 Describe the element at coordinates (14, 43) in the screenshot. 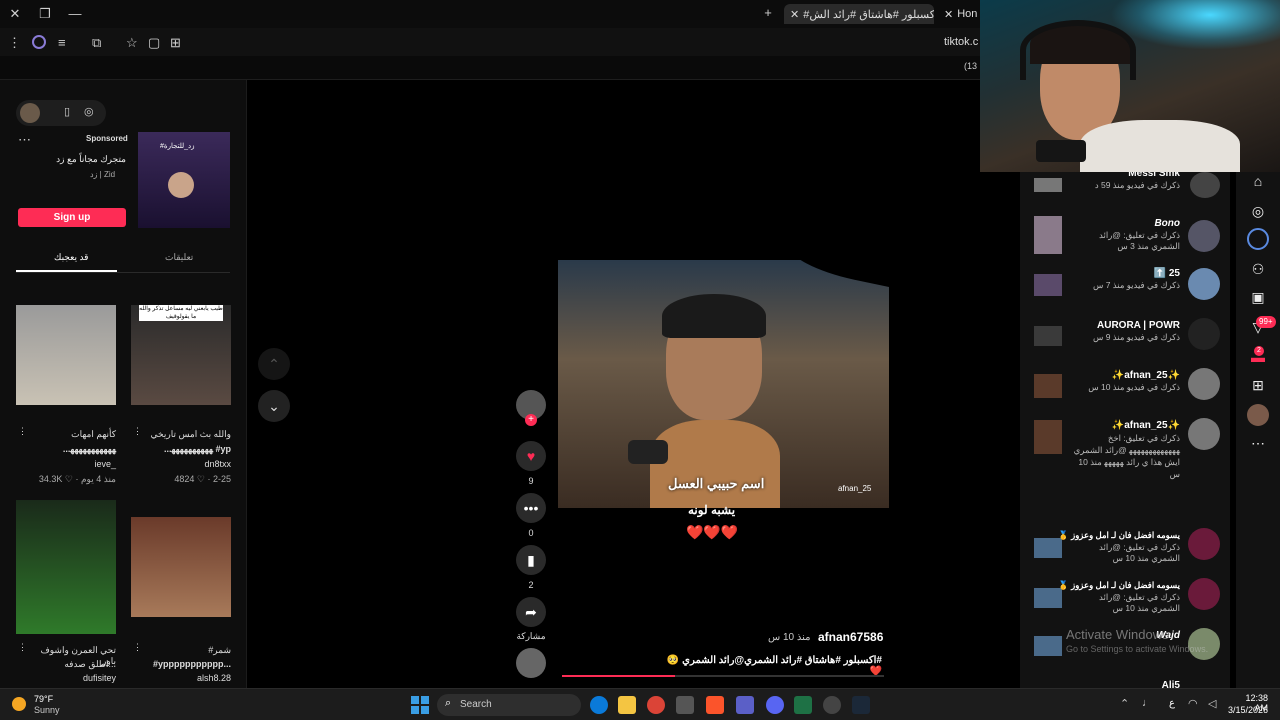

I see `menu-icon: ⋮` at that location.